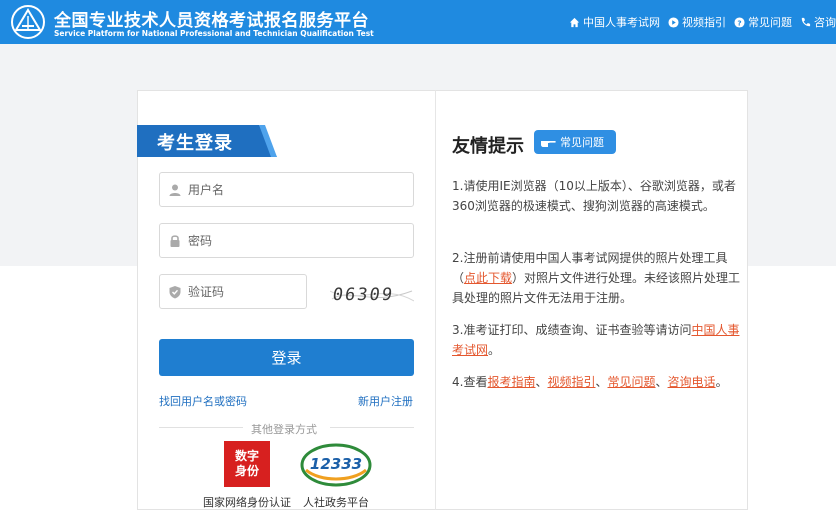  I want to click on 12333-logo-text: 12333, so click(336, 464).